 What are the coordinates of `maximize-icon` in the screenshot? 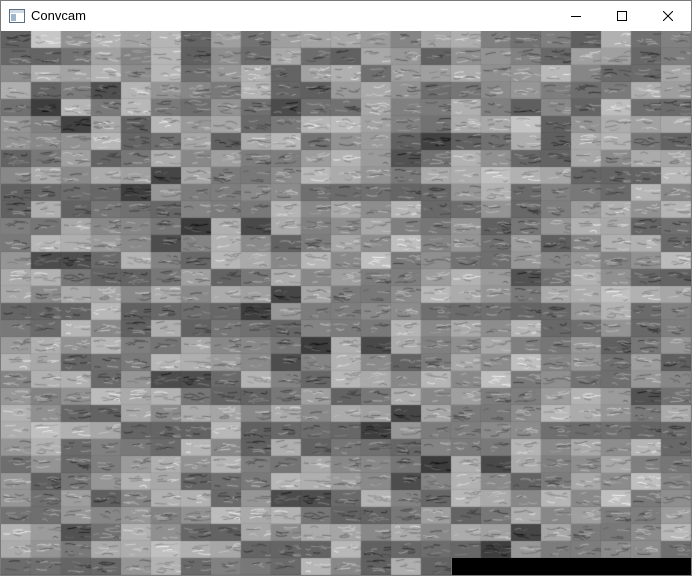 It's located at (622, 16).